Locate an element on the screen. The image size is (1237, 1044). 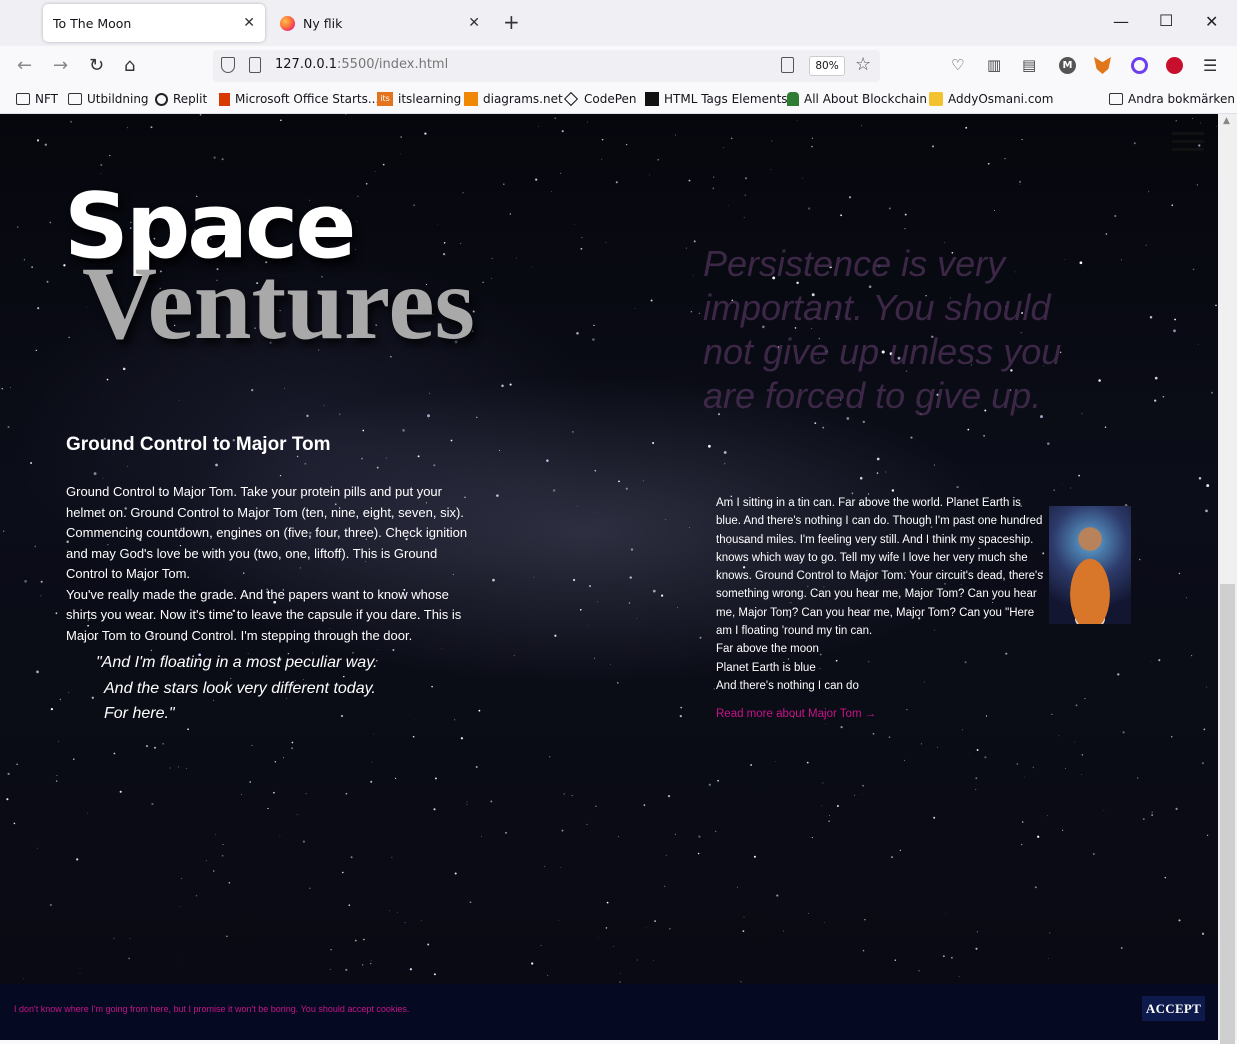
maximize-icon: ☐ is located at coordinates (1166, 20).